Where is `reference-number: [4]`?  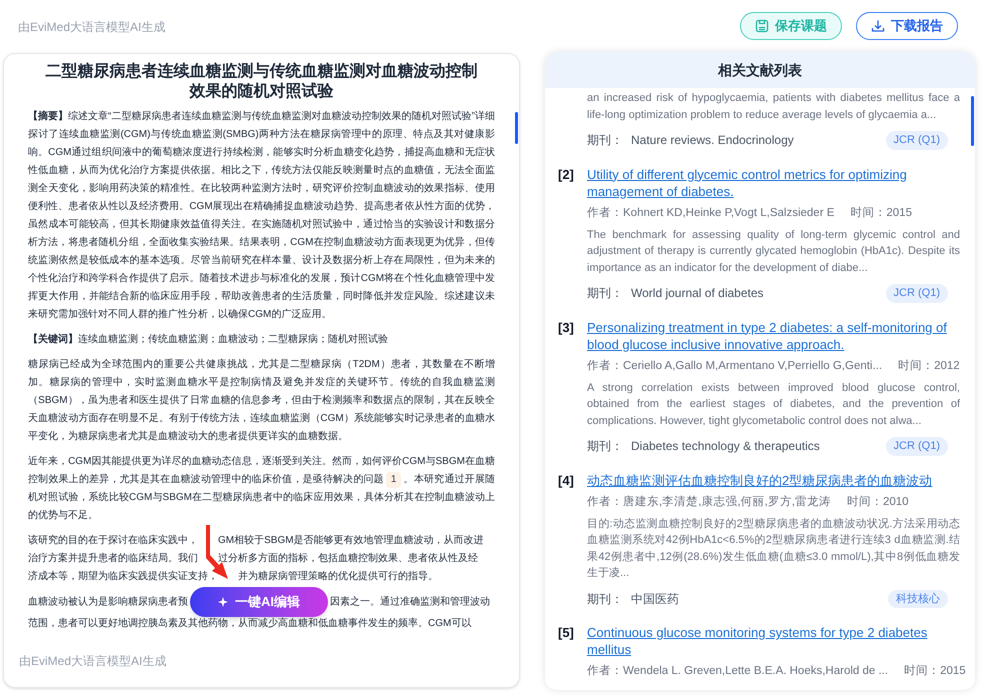
reference-number: [4] is located at coordinates (566, 481).